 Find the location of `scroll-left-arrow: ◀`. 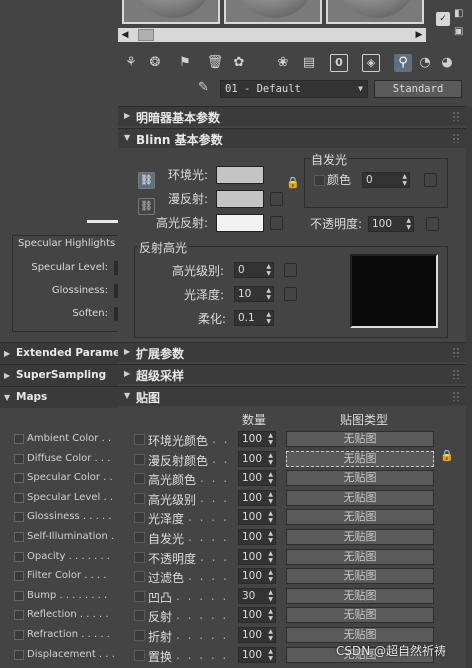

scroll-left-arrow: ◀ is located at coordinates (125, 35).